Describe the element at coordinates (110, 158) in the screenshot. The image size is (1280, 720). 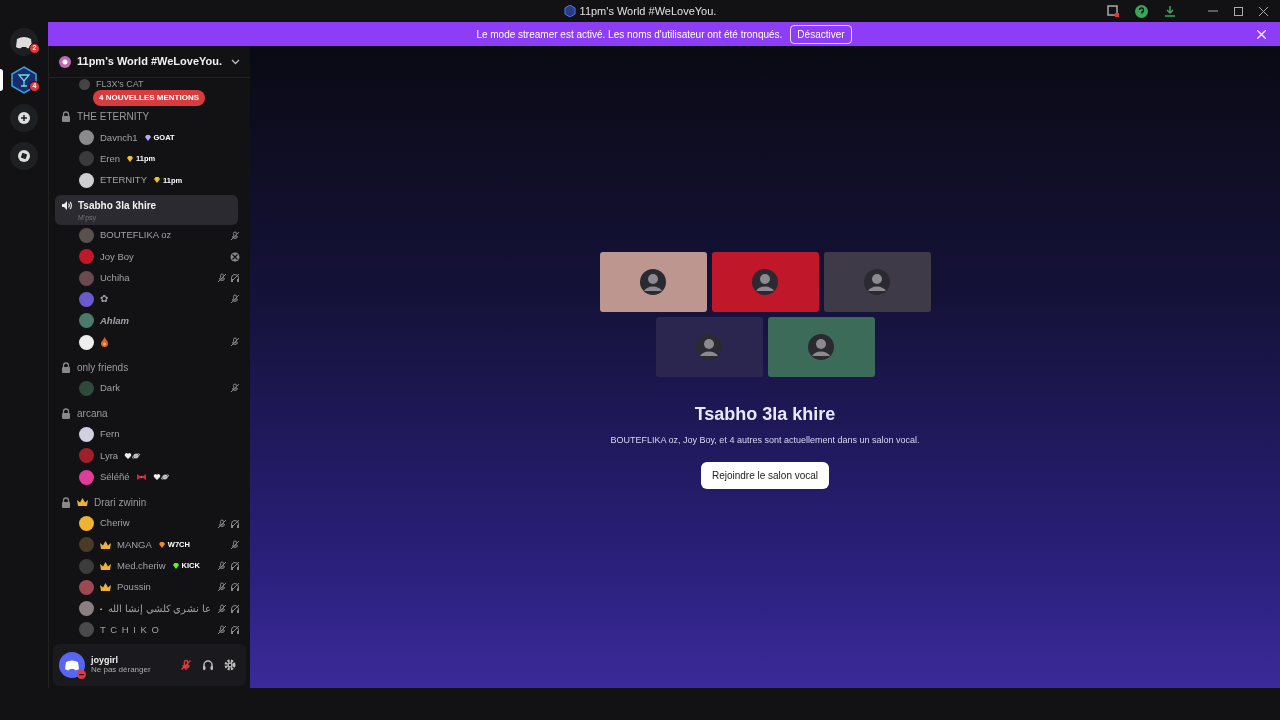
I see `member-name: Eren` at that location.